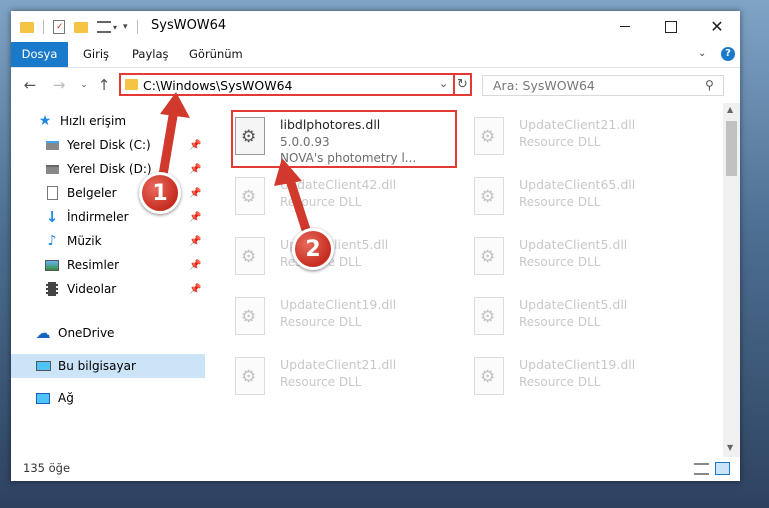 The height and width of the screenshot is (508, 769). I want to click on file-name: UpdateClient21.dll, so click(577, 124).